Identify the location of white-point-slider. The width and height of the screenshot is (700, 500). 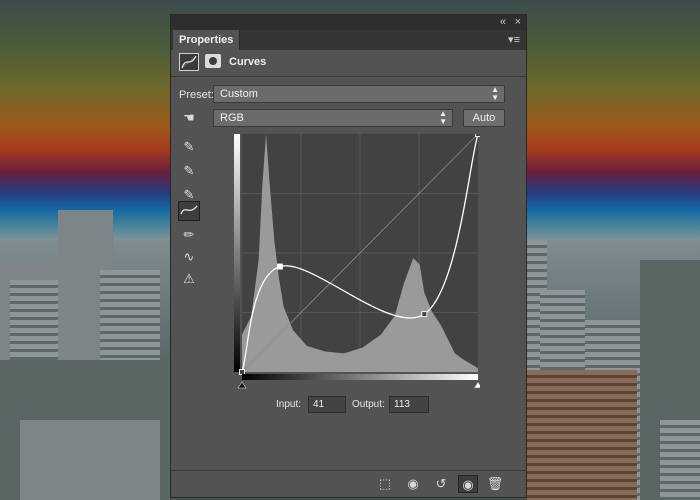
(476, 385).